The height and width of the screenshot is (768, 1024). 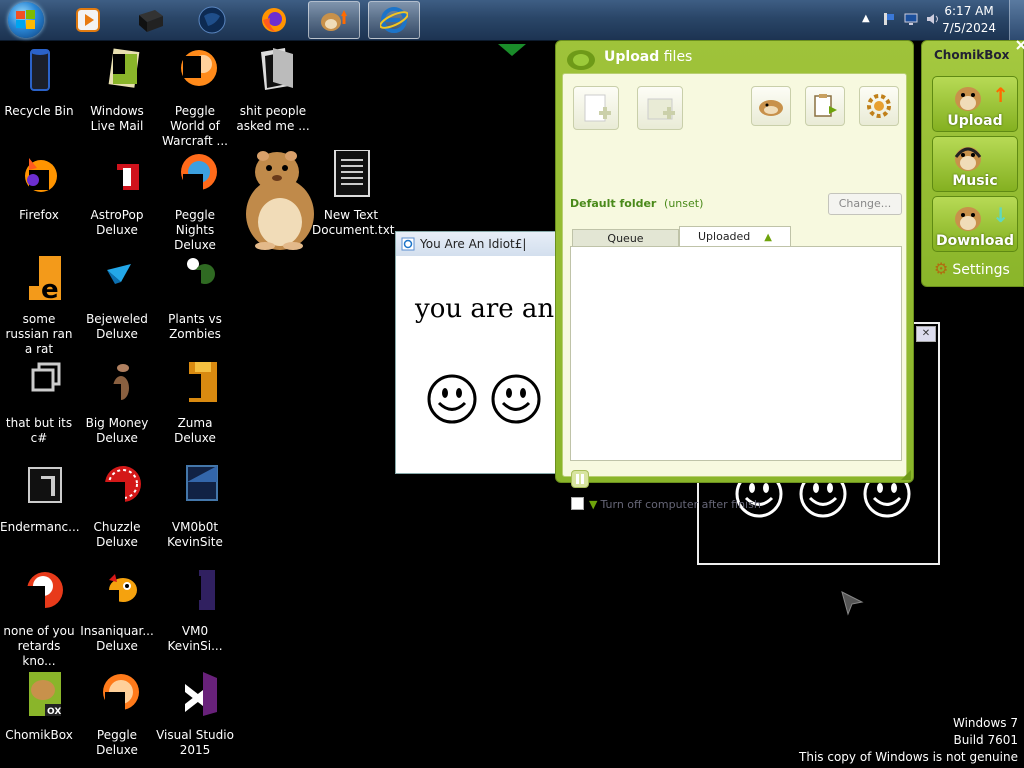 What do you see at coordinates (117, 194) in the screenshot?
I see `desktop-icon-astropop: AstroPop Deluxe` at bounding box center [117, 194].